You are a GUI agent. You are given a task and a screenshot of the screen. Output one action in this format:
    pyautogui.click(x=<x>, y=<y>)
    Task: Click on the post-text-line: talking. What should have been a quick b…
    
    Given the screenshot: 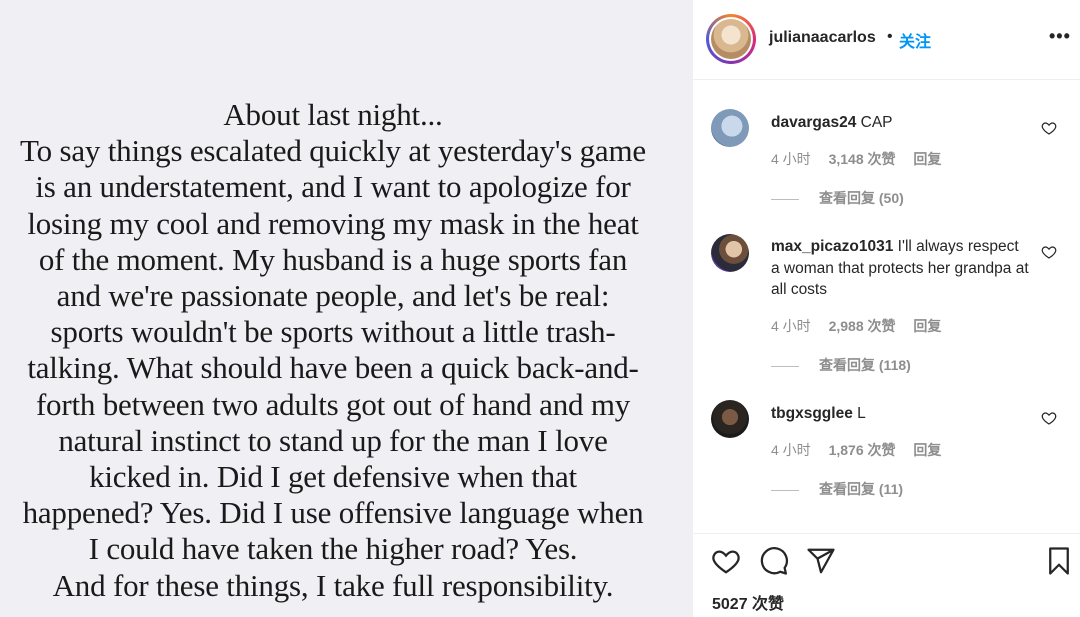 What is the action you would take?
    pyautogui.click(x=333, y=368)
    